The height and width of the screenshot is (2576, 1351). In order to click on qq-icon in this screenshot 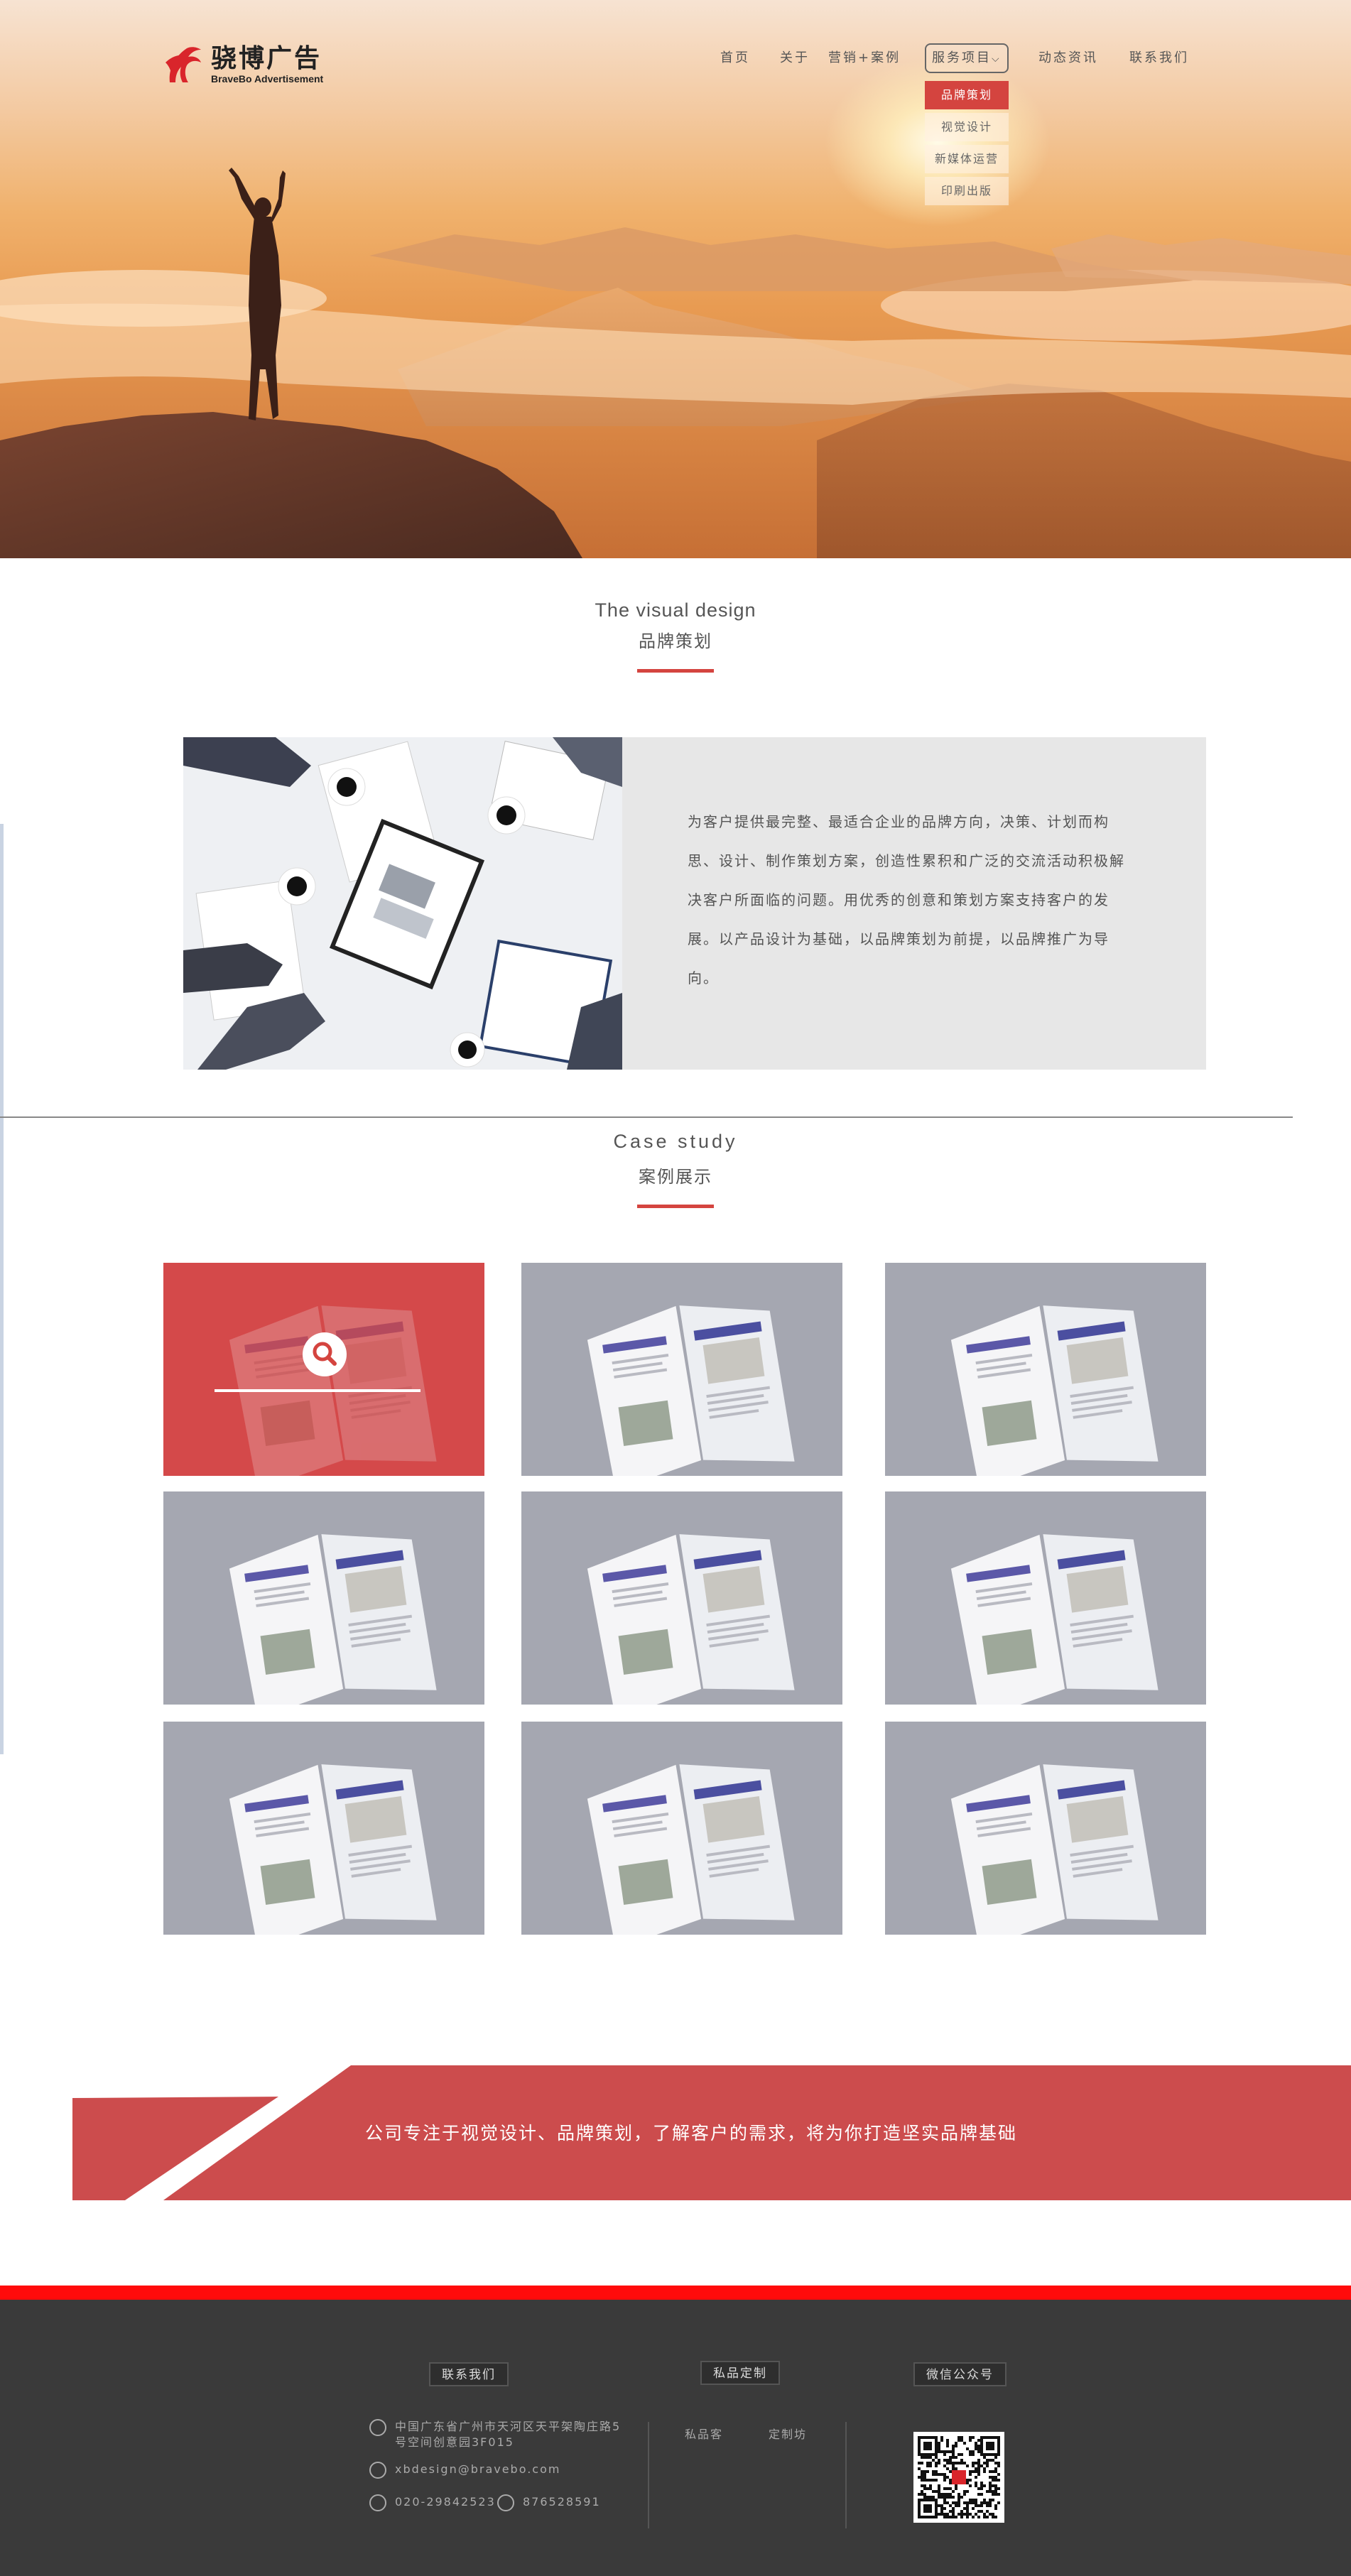, I will do `click(505, 2502)`.